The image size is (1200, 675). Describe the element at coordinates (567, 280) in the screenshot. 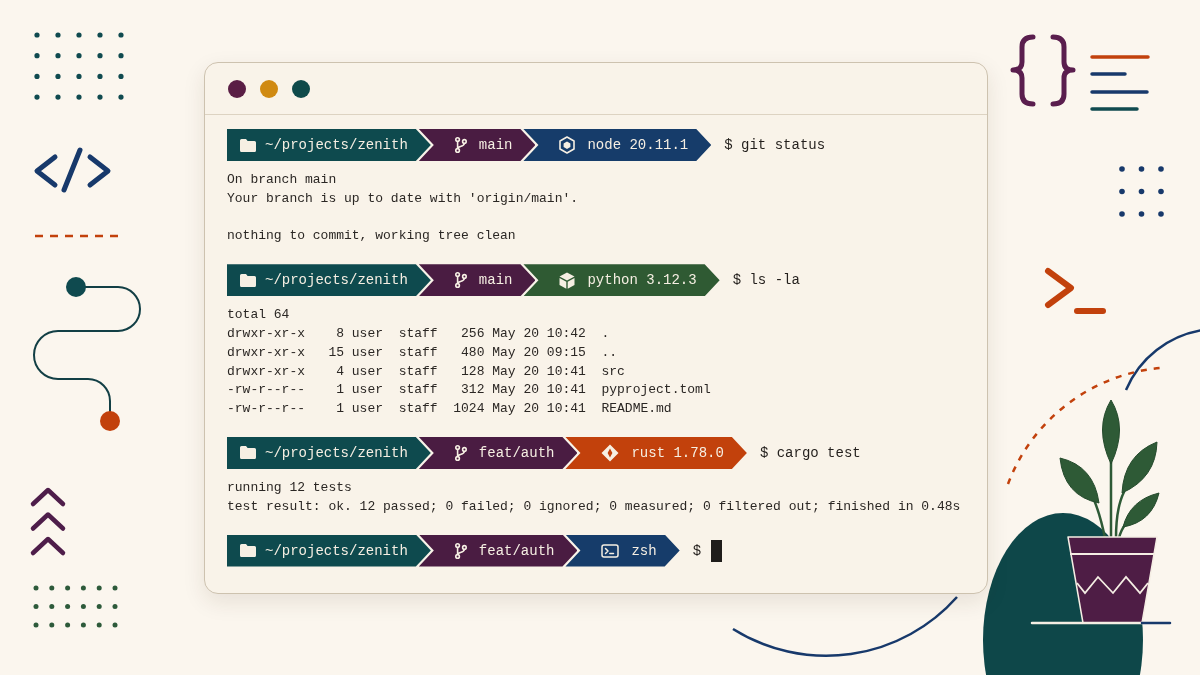

I see `cube-icon` at that location.